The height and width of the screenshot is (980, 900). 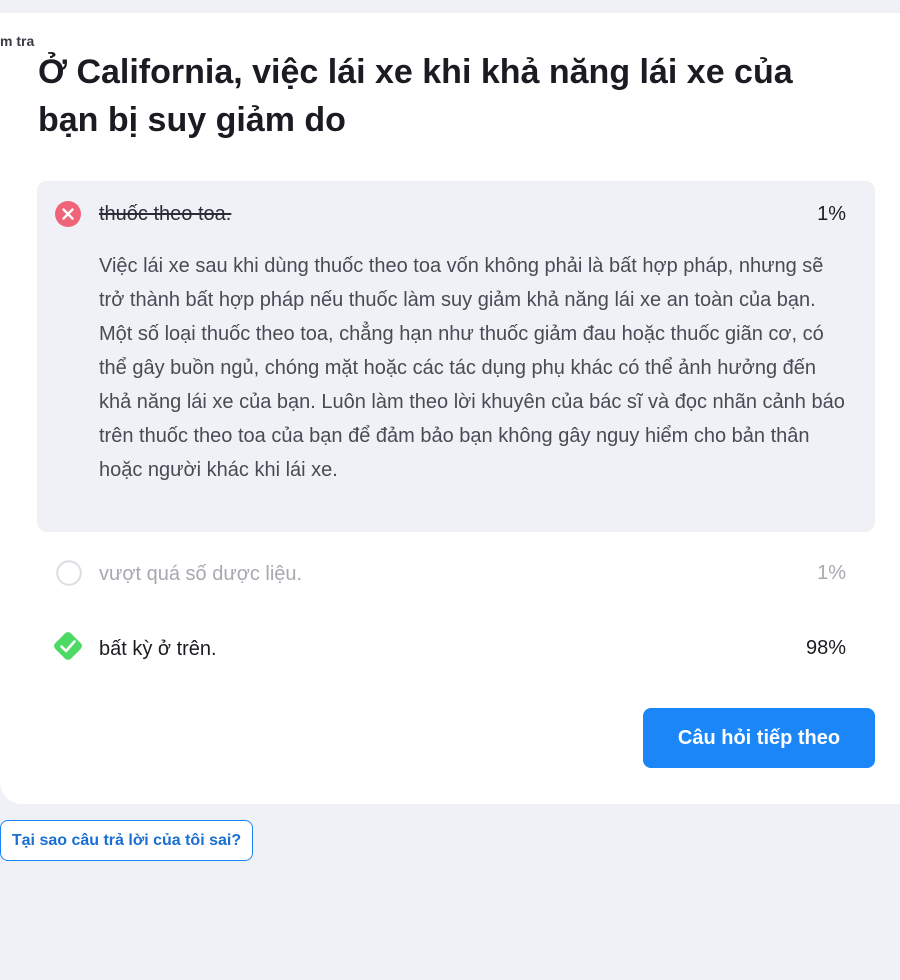 What do you see at coordinates (201, 574) in the screenshot?
I see `answer-label: vượt quá số dược liệu.` at bounding box center [201, 574].